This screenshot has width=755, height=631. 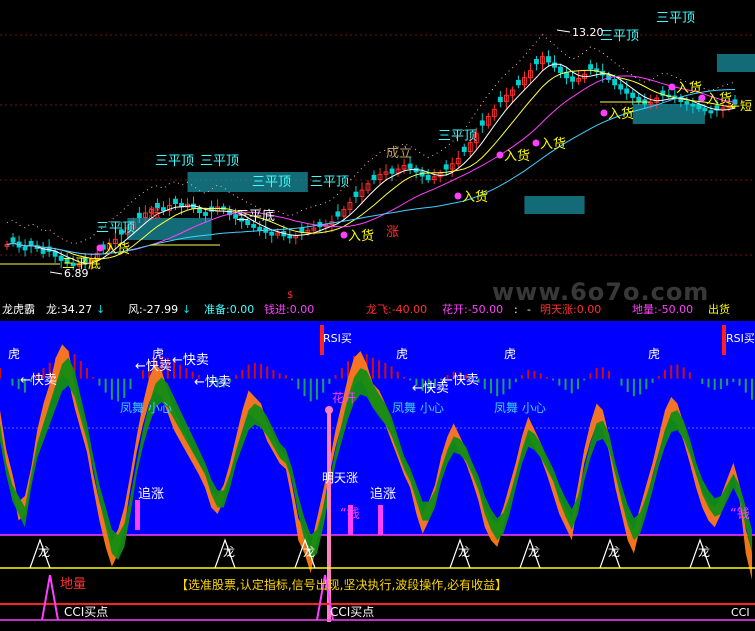 What do you see at coordinates (18, 309) in the screenshot?
I see `indicator-title: 龙虎霸` at bounding box center [18, 309].